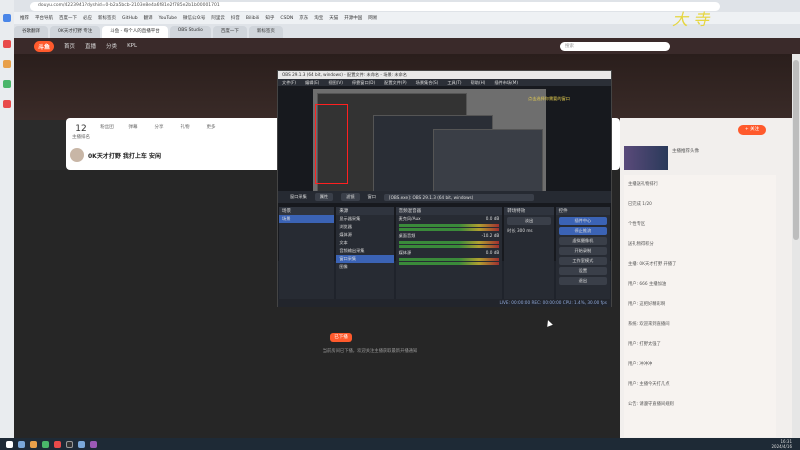  Describe the element at coordinates (69, 46) in the screenshot. I see `nav-link: 首页` at that location.